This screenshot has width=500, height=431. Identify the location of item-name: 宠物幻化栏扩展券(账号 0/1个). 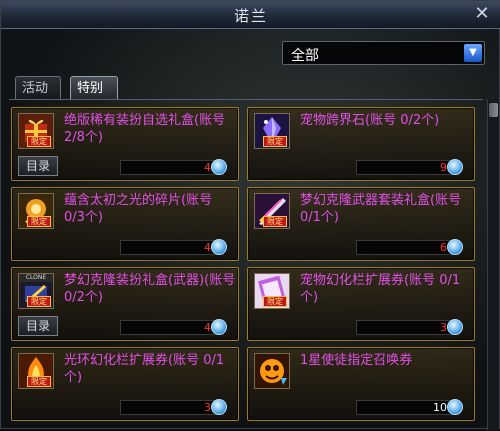
(380, 289).